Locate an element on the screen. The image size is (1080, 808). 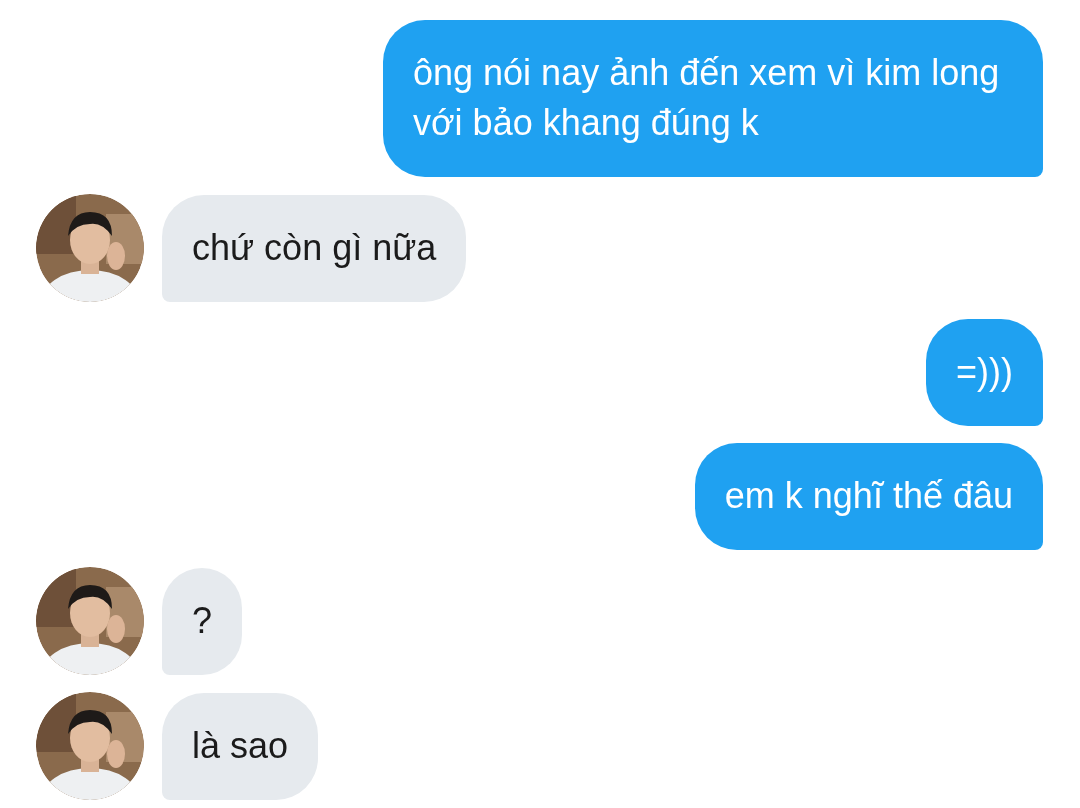
received-message: ? is located at coordinates (202, 621).